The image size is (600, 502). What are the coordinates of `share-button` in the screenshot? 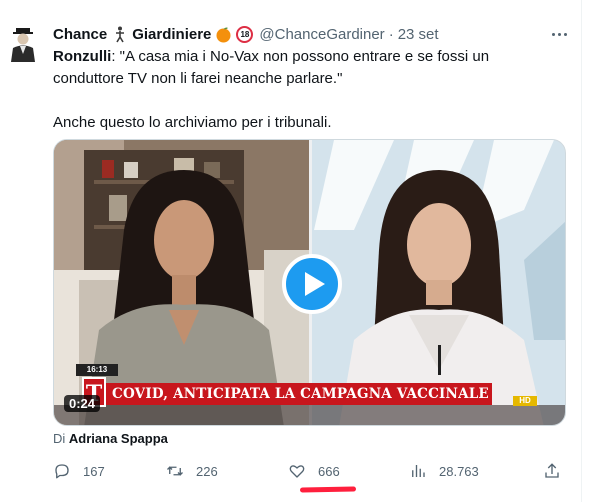 It's located at (552, 471).